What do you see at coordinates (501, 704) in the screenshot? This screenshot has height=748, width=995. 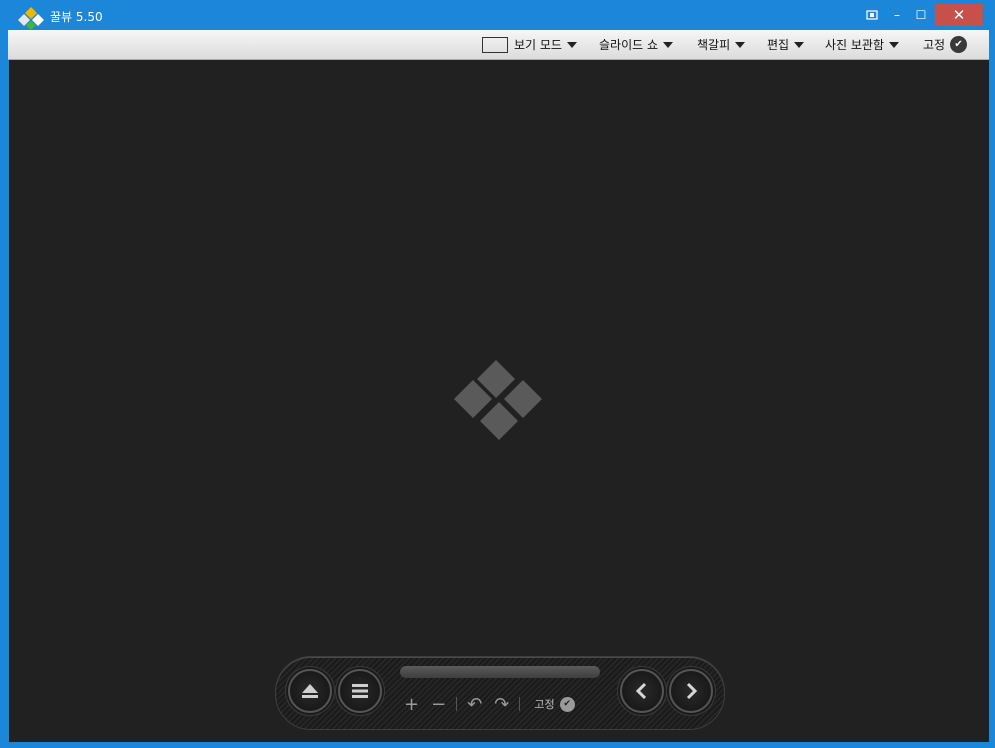 I see `rotate-right-button: ↷` at bounding box center [501, 704].